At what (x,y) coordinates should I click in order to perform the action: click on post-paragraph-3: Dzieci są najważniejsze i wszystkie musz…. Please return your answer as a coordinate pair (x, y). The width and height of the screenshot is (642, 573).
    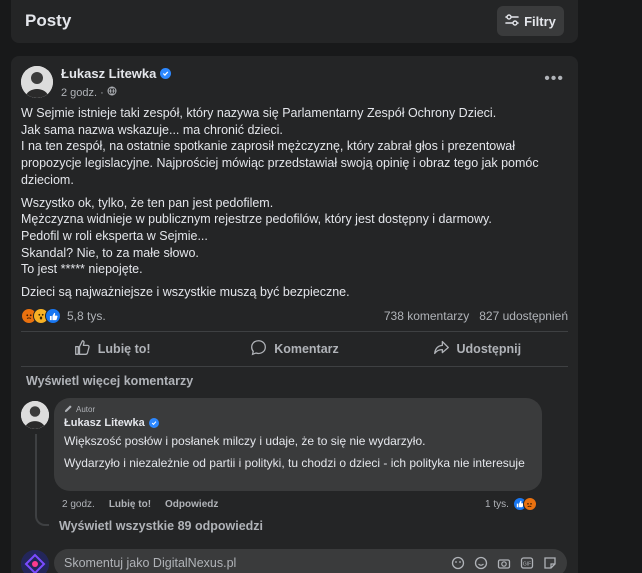
    Looking at the image, I should click on (293, 292).